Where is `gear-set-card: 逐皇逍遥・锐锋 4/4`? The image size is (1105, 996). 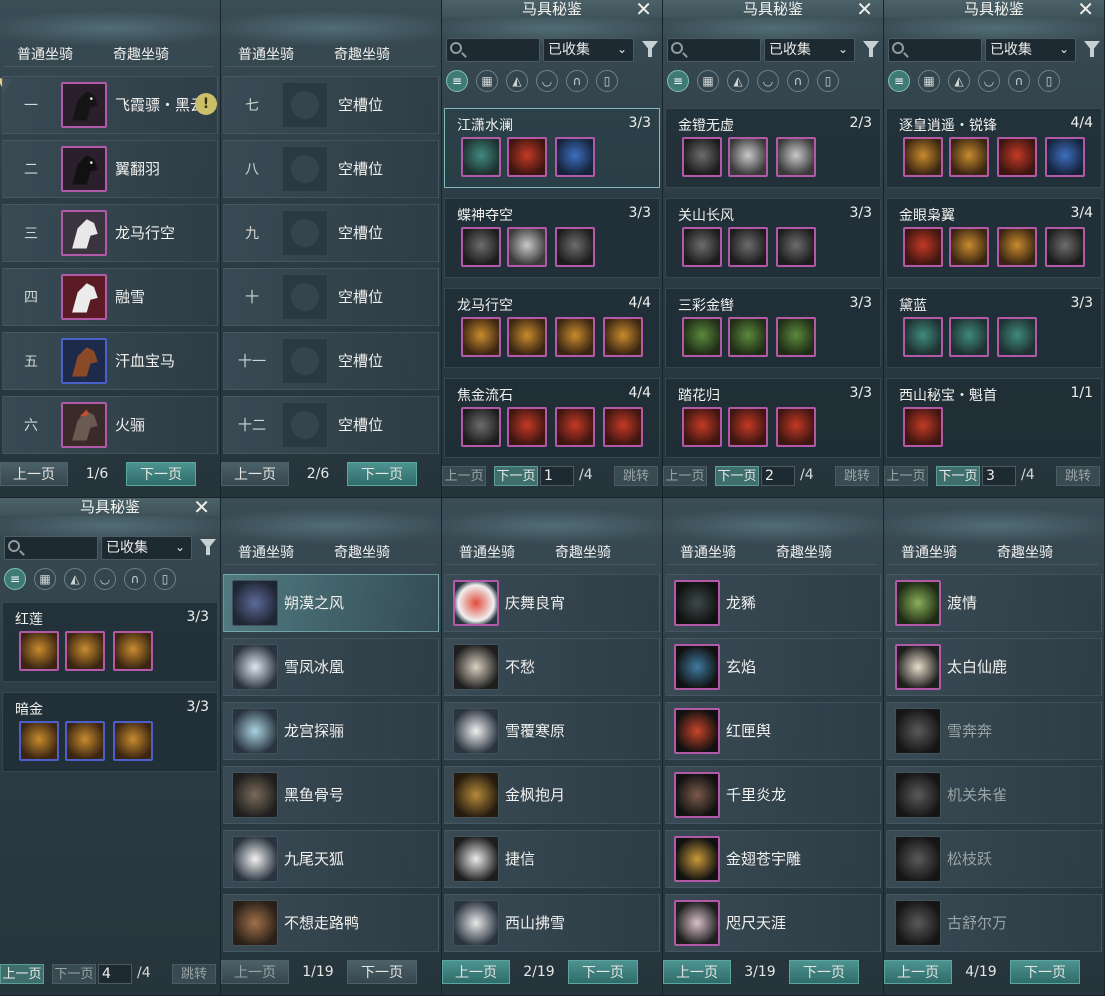 gear-set-card: 逐皇逍遥・锐锋 4/4 is located at coordinates (994, 148).